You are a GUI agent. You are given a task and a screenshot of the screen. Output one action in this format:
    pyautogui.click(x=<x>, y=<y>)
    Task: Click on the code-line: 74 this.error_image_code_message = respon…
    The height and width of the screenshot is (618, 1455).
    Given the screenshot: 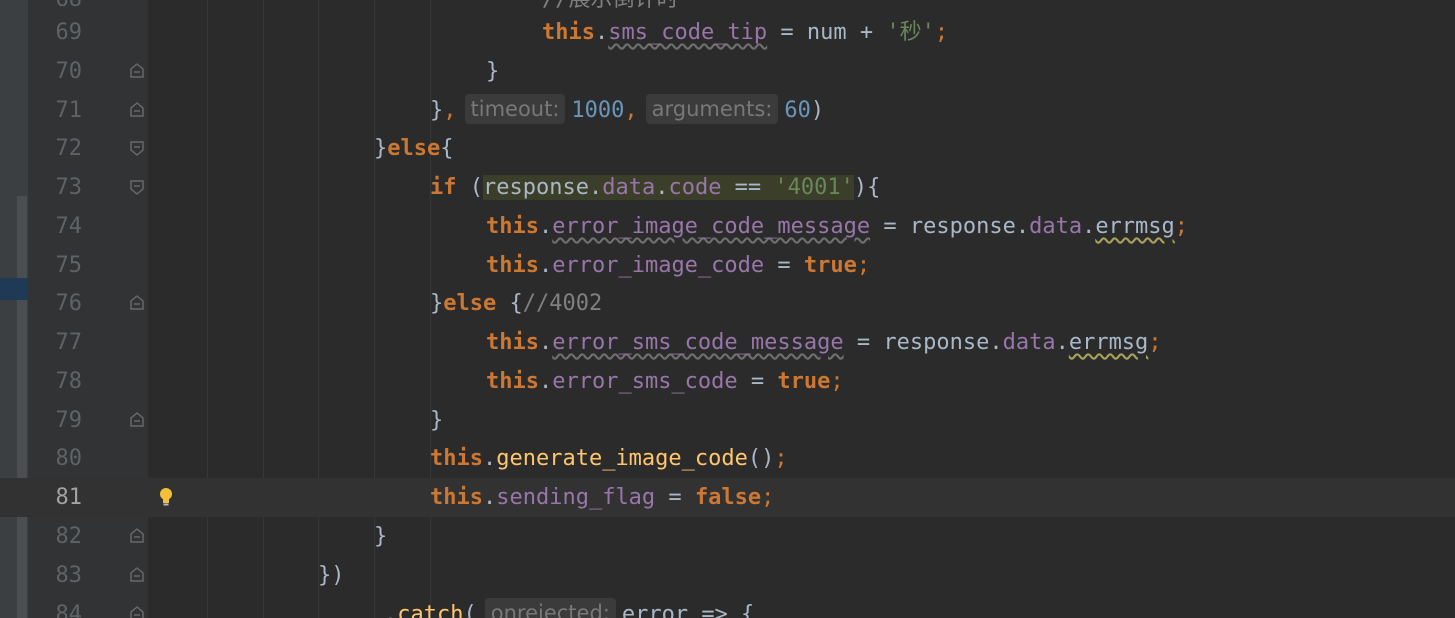 What is the action you would take?
    pyautogui.click(x=727, y=226)
    